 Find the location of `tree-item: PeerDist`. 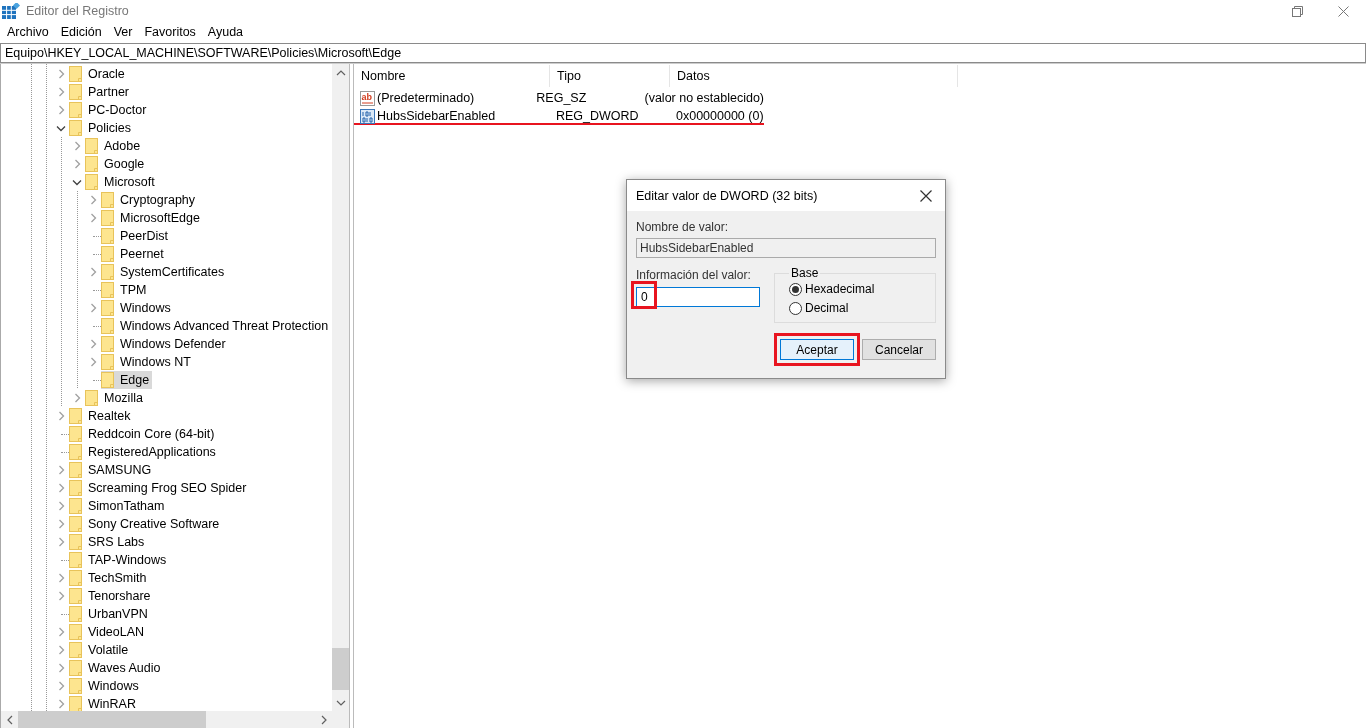

tree-item: PeerDist is located at coordinates (136, 236).